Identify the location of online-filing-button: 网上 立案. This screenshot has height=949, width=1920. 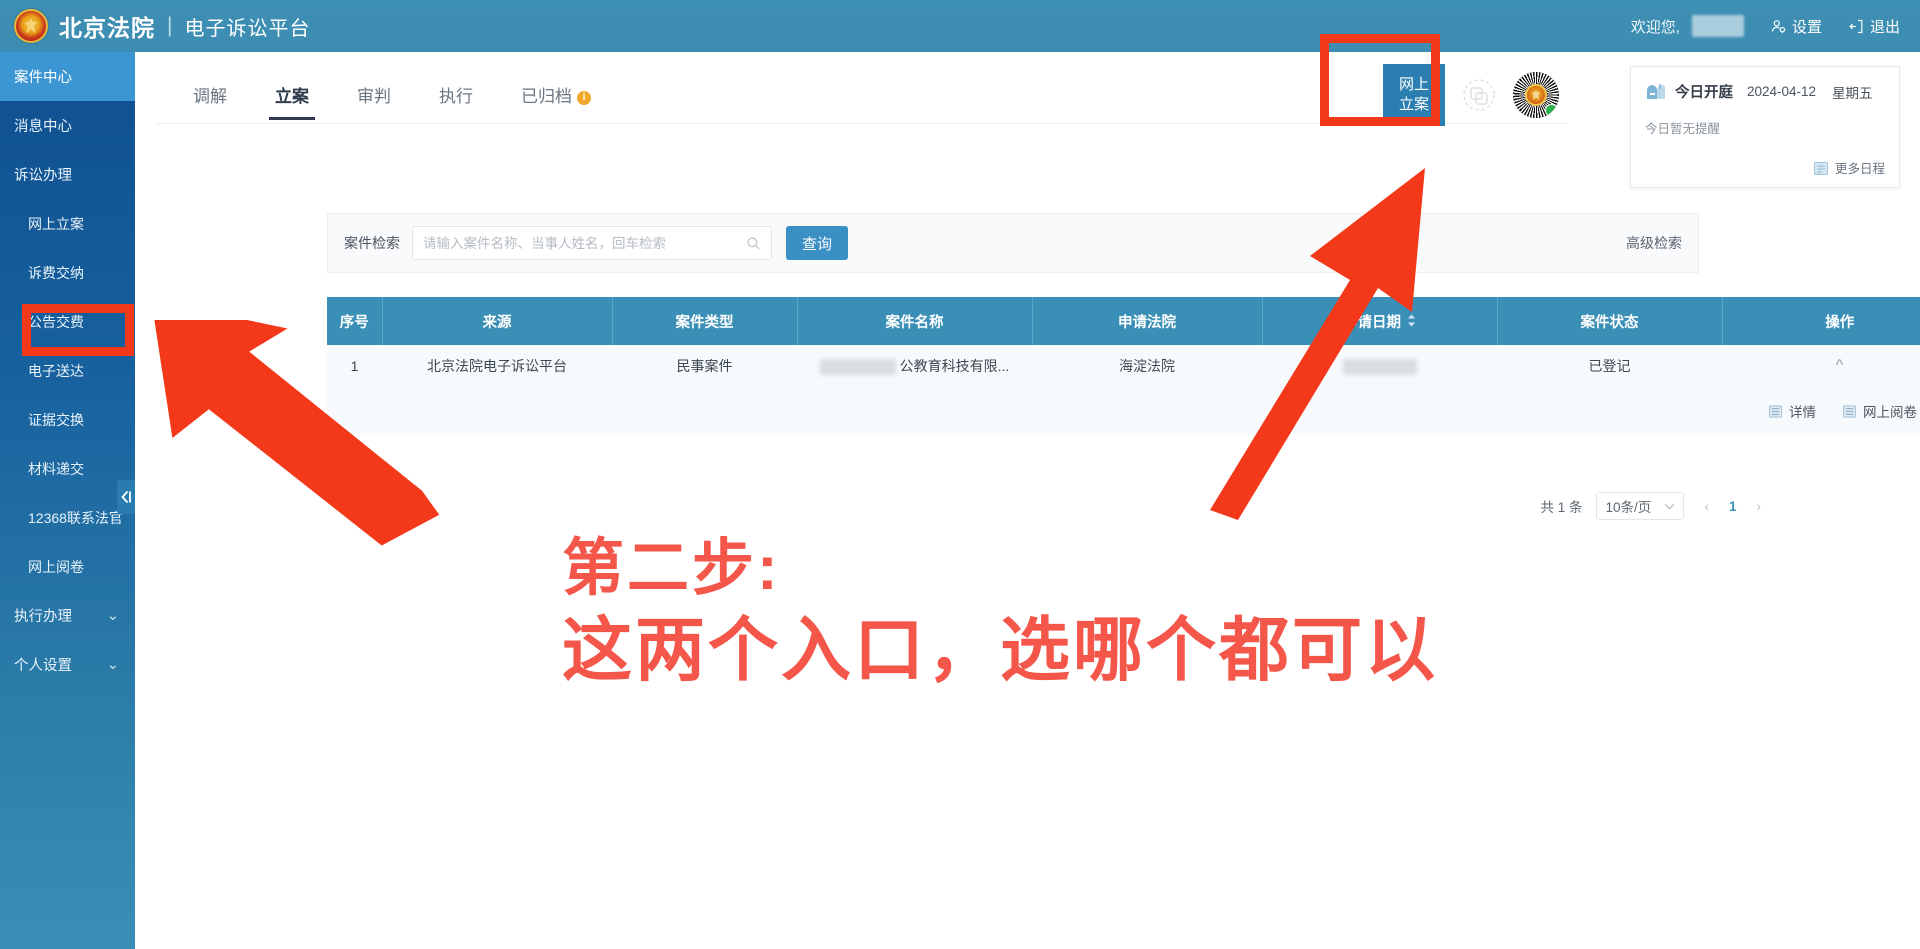
(1414, 95).